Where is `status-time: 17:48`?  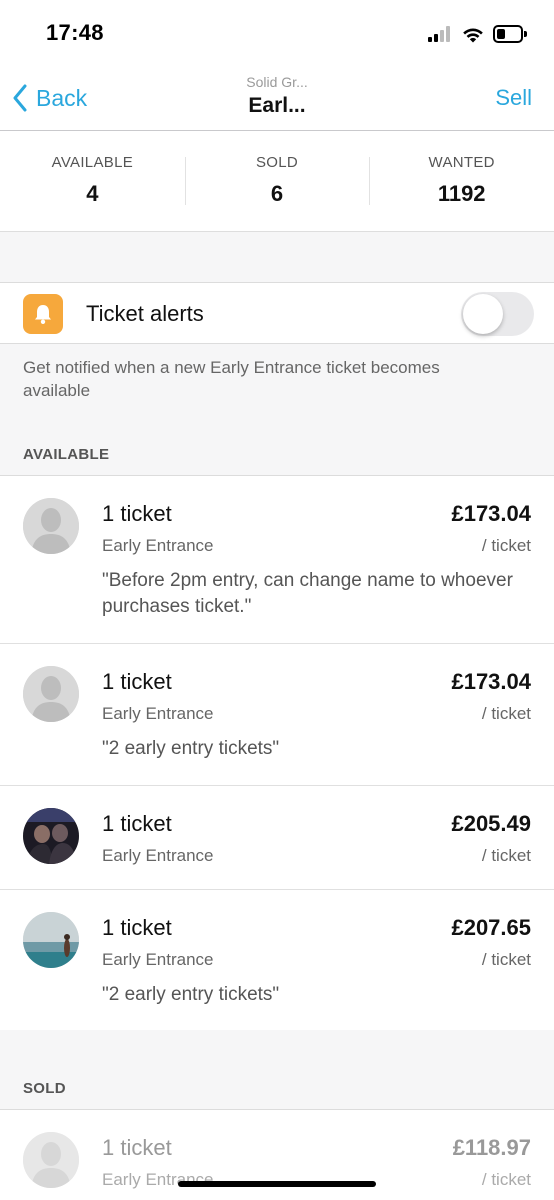 status-time: 17:48 is located at coordinates (75, 32).